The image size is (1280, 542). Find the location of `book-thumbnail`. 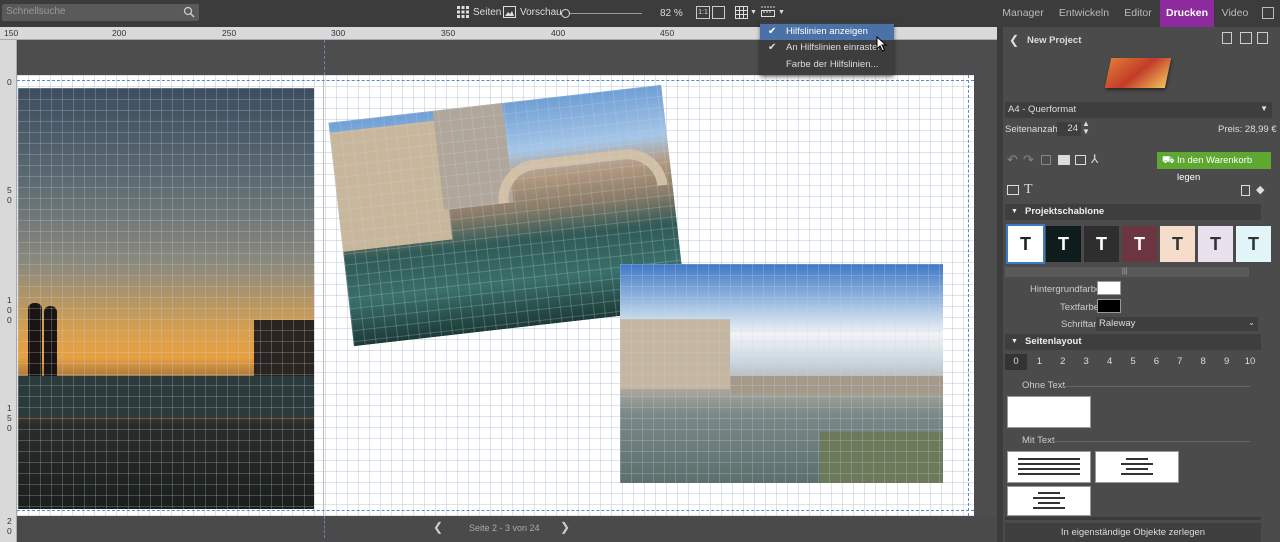

book-thumbnail is located at coordinates (1138, 73).